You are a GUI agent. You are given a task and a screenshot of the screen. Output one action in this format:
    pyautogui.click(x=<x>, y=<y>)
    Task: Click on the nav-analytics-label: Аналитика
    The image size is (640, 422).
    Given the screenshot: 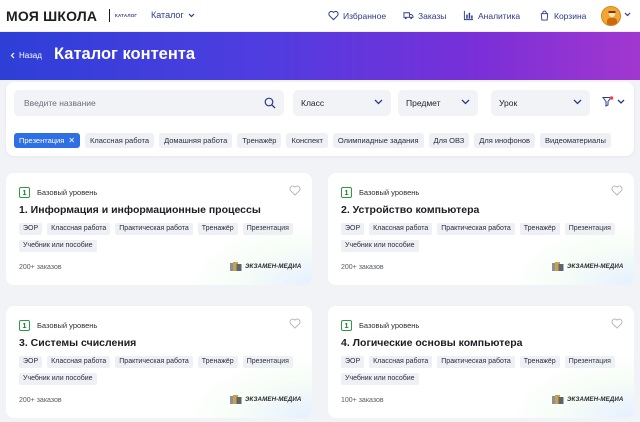 What is the action you would take?
    pyautogui.click(x=499, y=15)
    